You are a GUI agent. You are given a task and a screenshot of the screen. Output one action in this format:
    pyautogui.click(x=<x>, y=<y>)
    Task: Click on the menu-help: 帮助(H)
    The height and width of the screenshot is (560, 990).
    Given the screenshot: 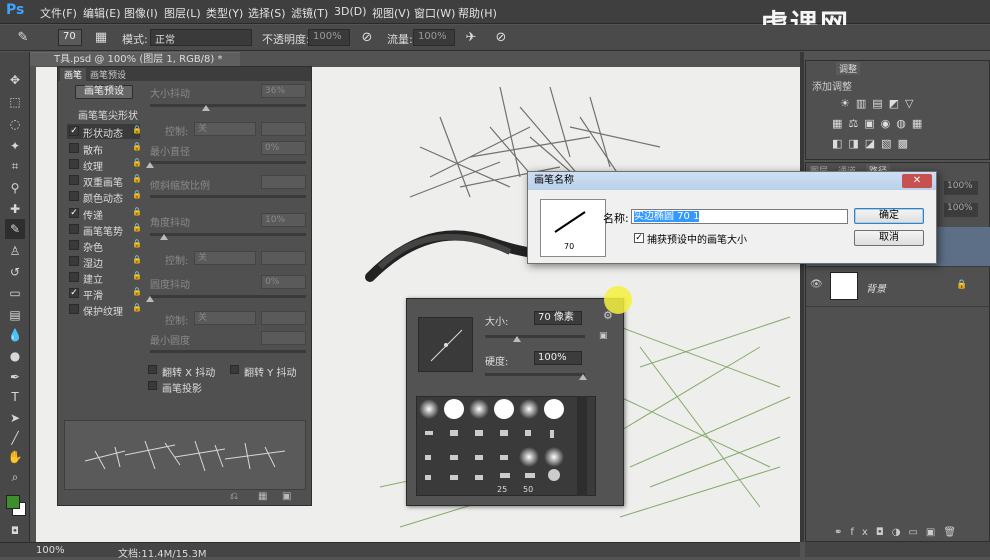 What is the action you would take?
    pyautogui.click(x=477, y=13)
    